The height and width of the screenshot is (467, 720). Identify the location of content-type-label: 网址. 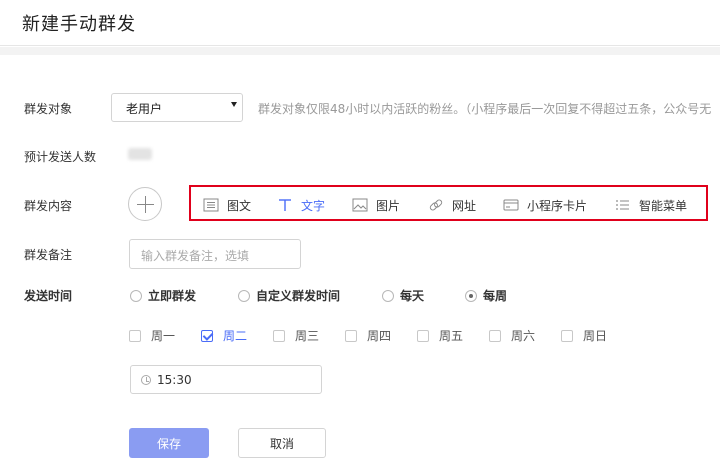
(464, 205).